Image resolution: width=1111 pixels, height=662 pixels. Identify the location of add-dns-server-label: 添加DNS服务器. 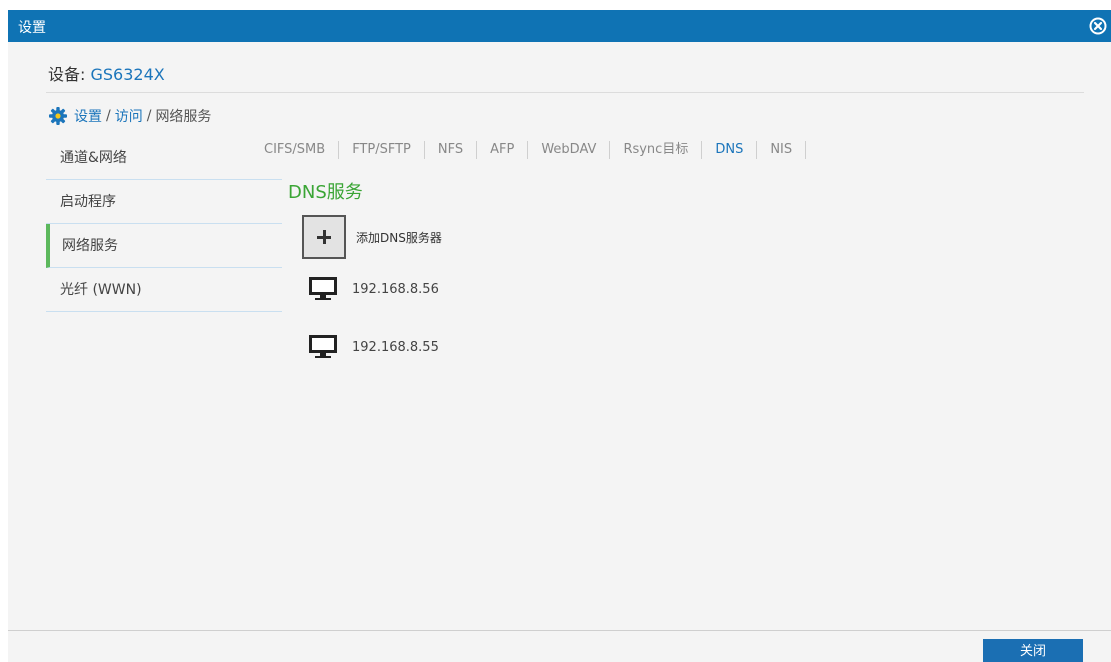
(399, 237).